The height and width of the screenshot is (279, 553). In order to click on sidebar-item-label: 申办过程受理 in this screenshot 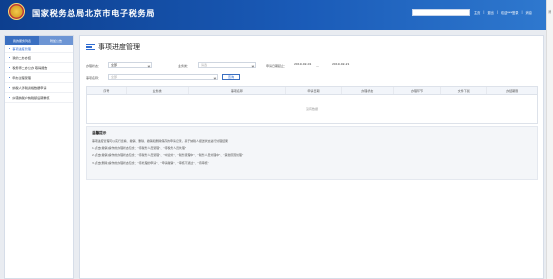, I will do `click(21, 78)`.